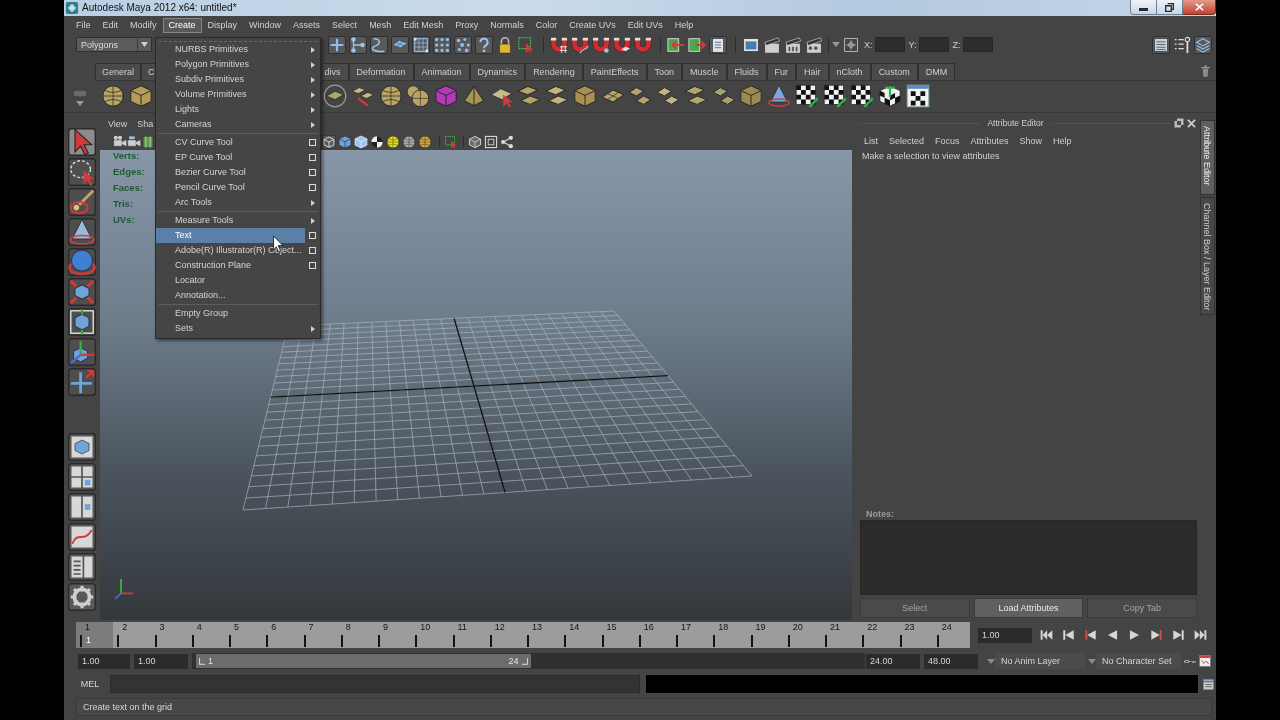 The height and width of the screenshot is (720, 1280). I want to click on grid-icon, so click(421, 44).